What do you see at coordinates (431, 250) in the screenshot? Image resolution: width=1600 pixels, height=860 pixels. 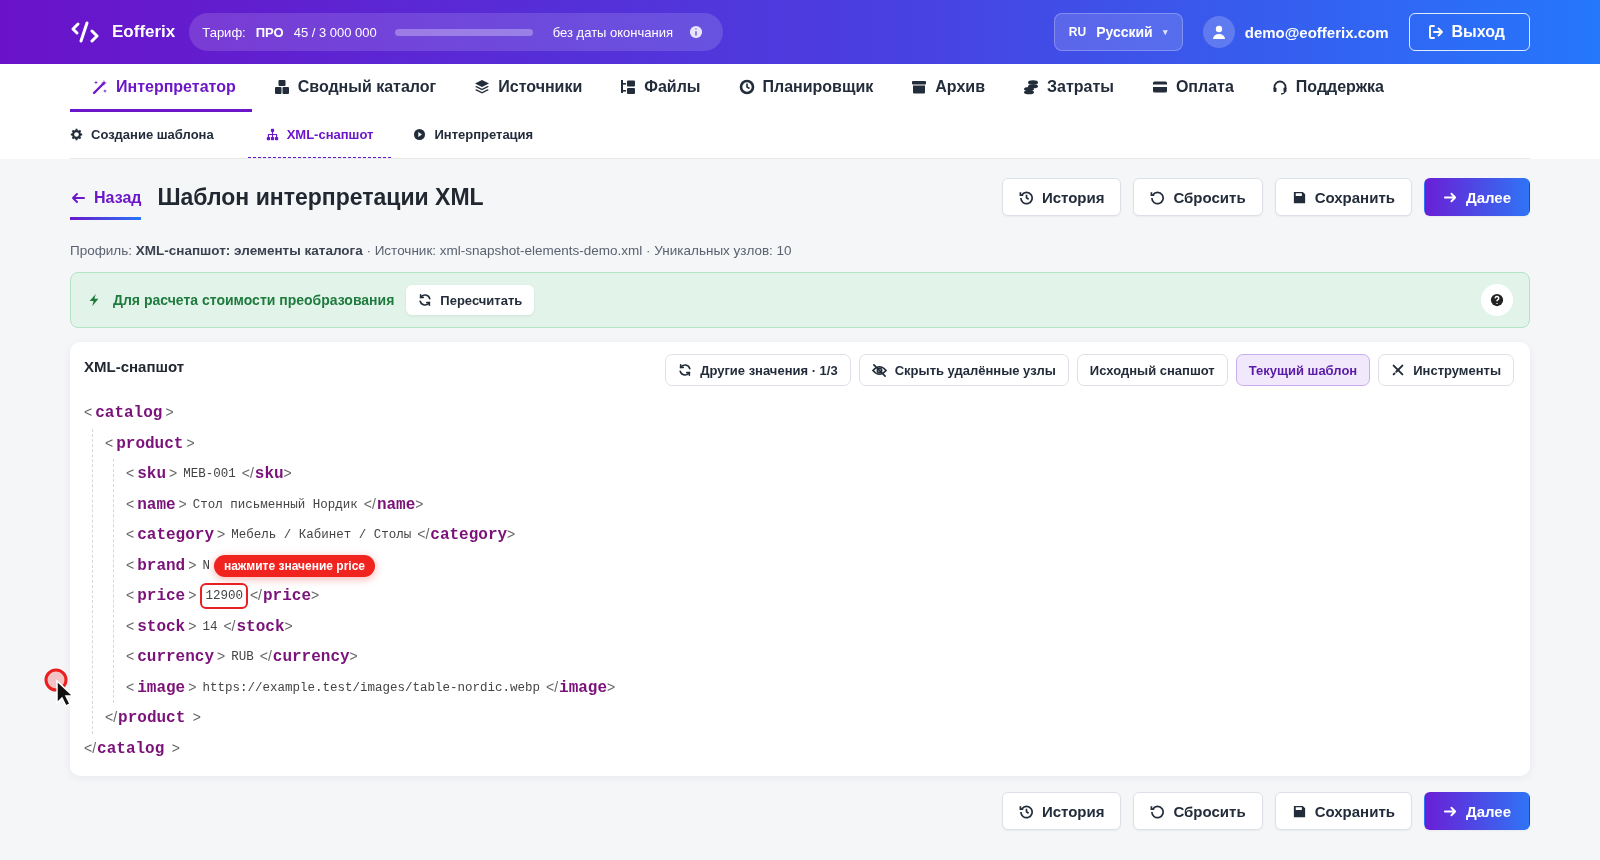 I see `profile-info: Профиль: XML-снапшот: элементы каталога · Источник: xml-snapshot-elements-demo.xml · Уникальных узлов: 10` at bounding box center [431, 250].